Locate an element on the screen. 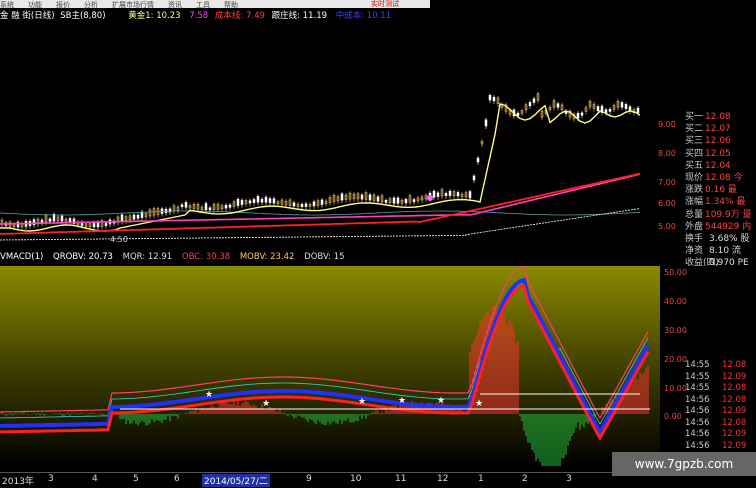  indicator-axis-label: 50.00 is located at coordinates (675, 272).